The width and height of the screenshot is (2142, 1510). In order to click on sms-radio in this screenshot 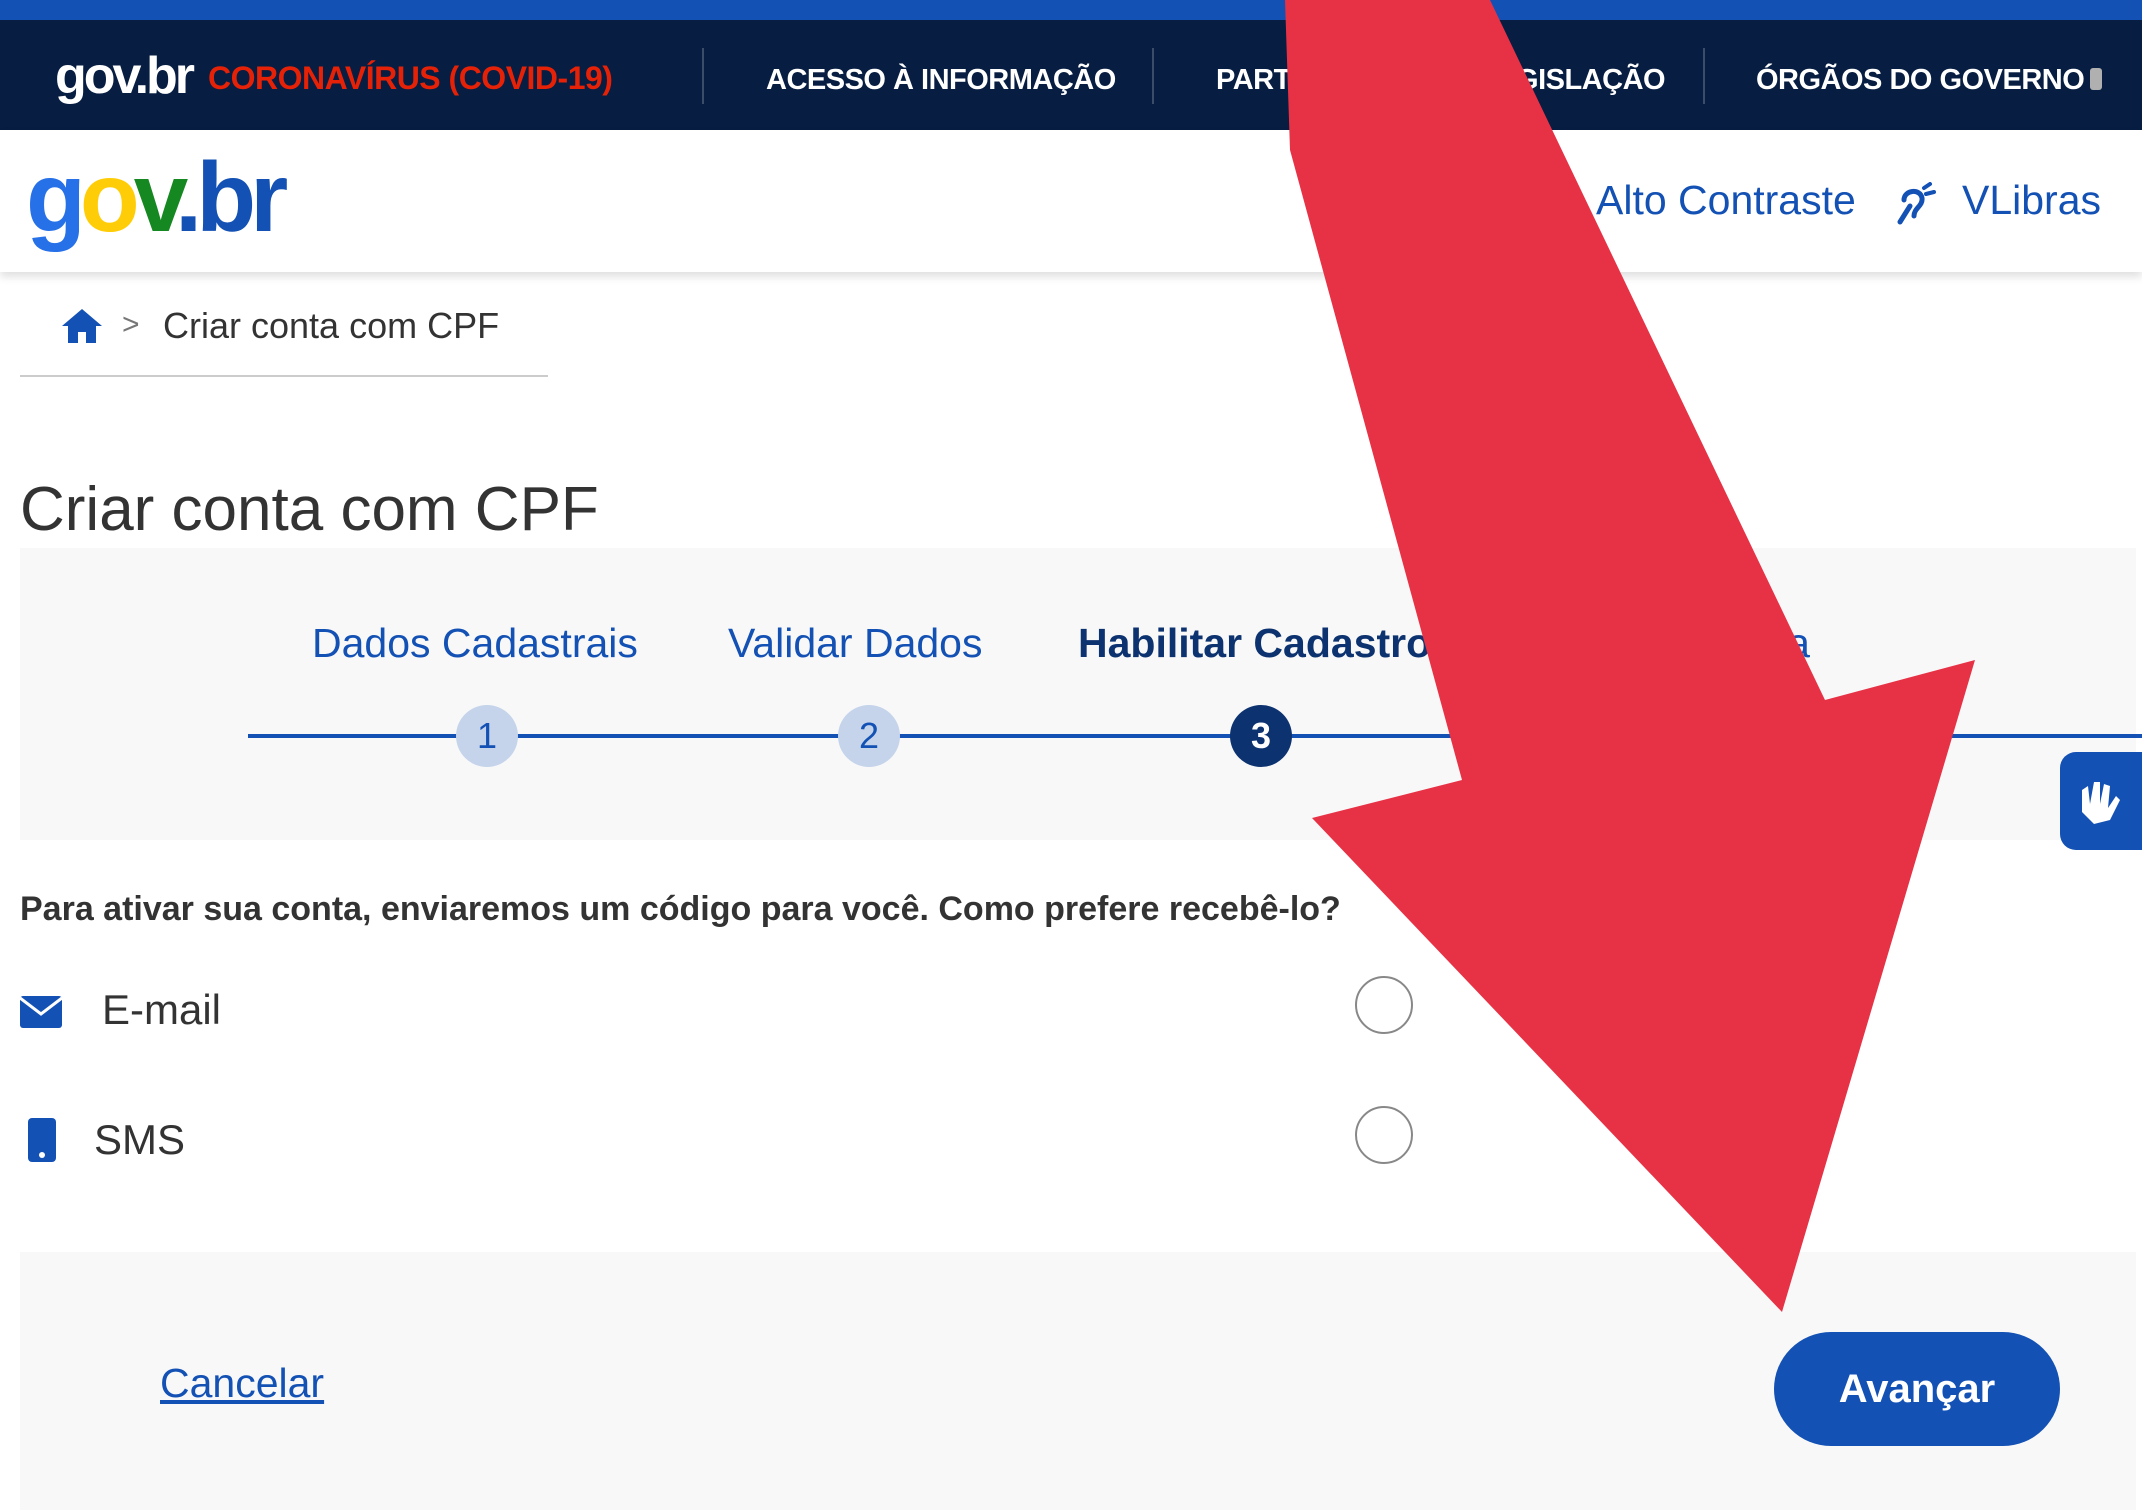, I will do `click(1384, 1135)`.